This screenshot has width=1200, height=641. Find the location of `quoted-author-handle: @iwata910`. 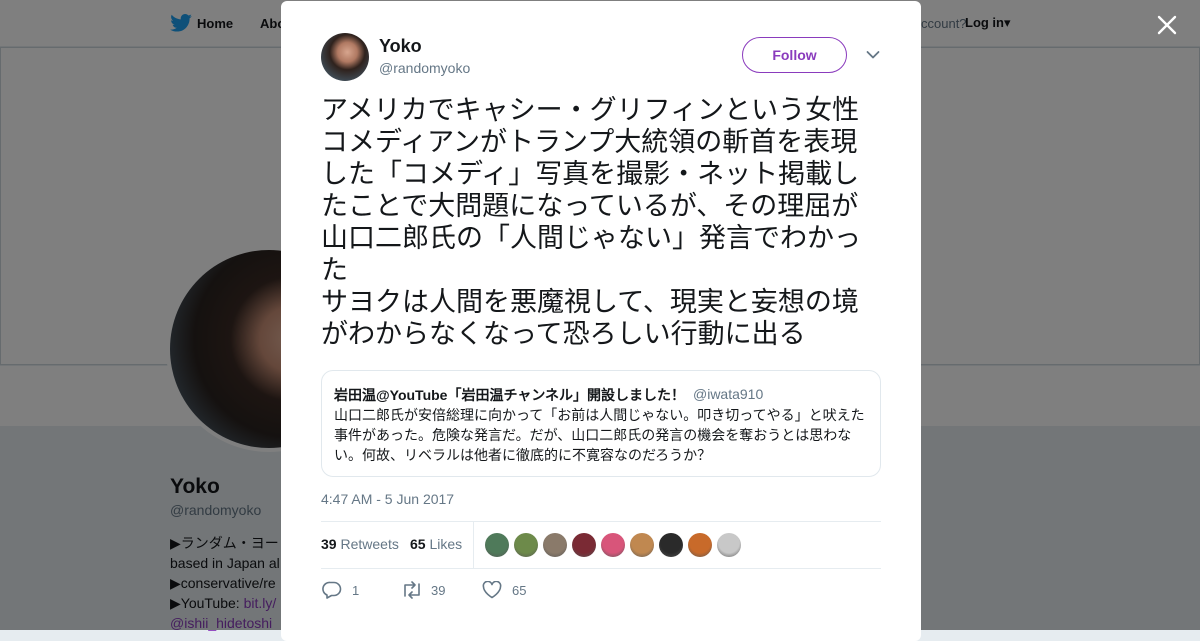

quoted-author-handle: @iwata910 is located at coordinates (728, 394).